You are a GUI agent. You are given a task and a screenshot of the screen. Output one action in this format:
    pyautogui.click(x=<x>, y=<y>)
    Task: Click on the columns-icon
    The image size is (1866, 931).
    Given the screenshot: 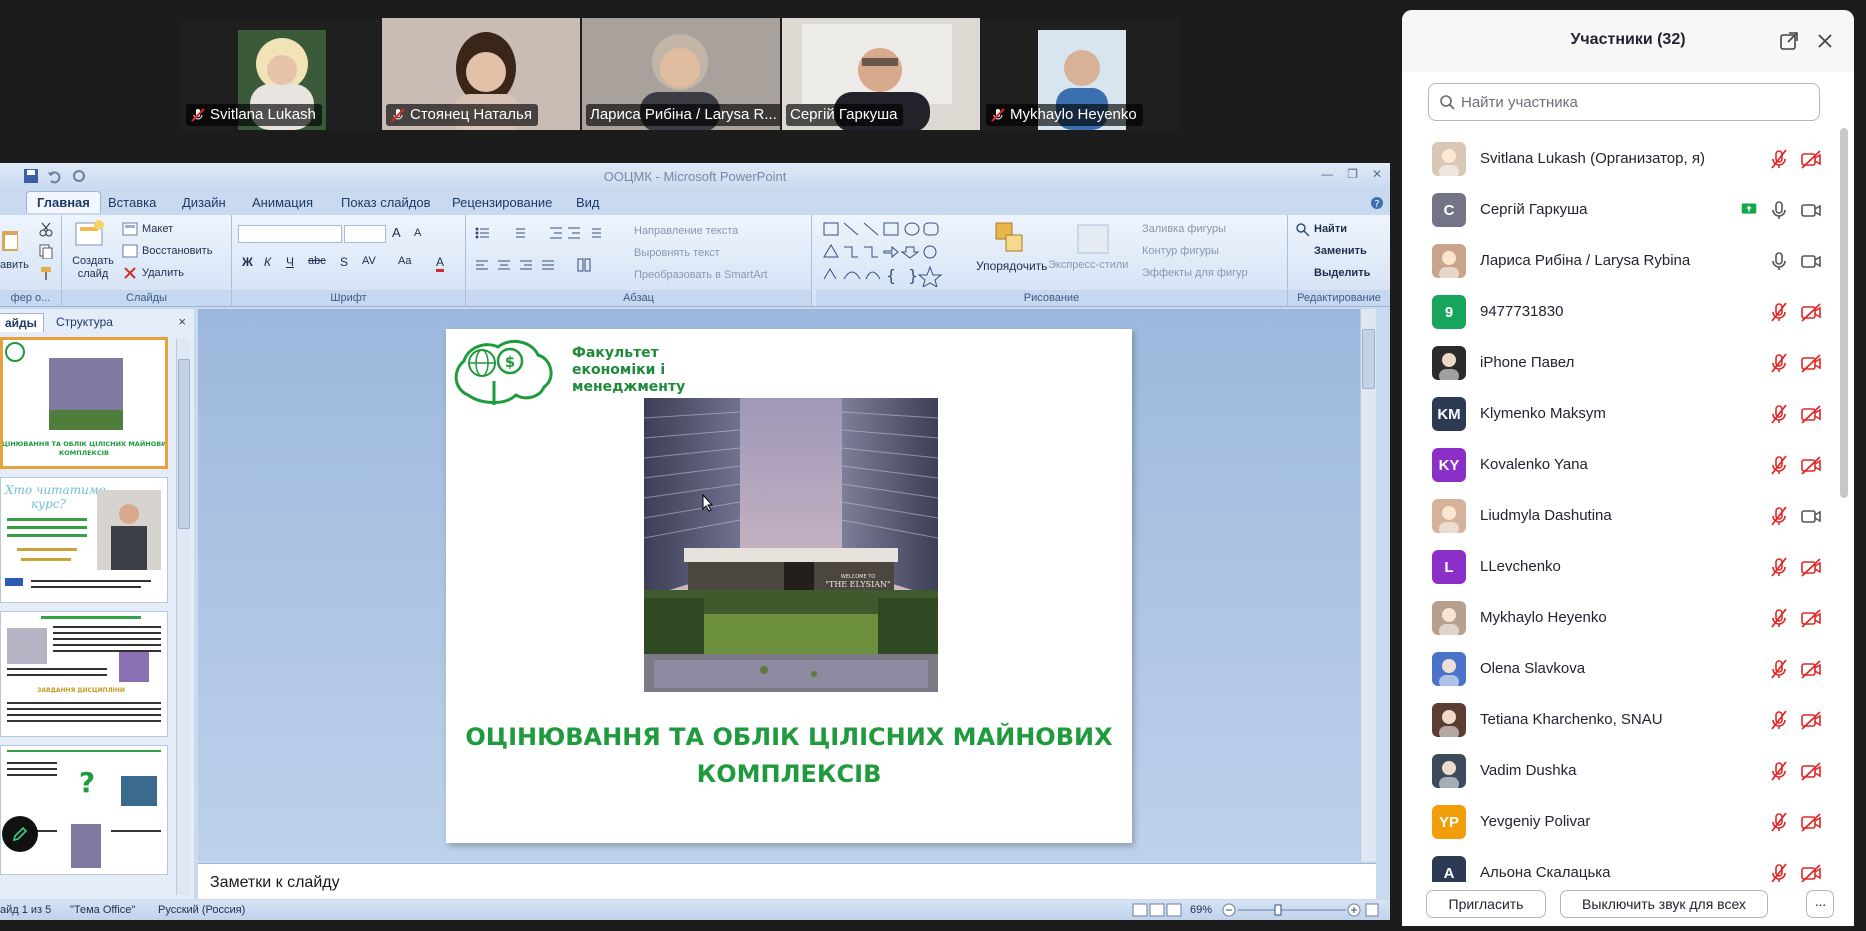 What is the action you would take?
    pyautogui.click(x=584, y=265)
    